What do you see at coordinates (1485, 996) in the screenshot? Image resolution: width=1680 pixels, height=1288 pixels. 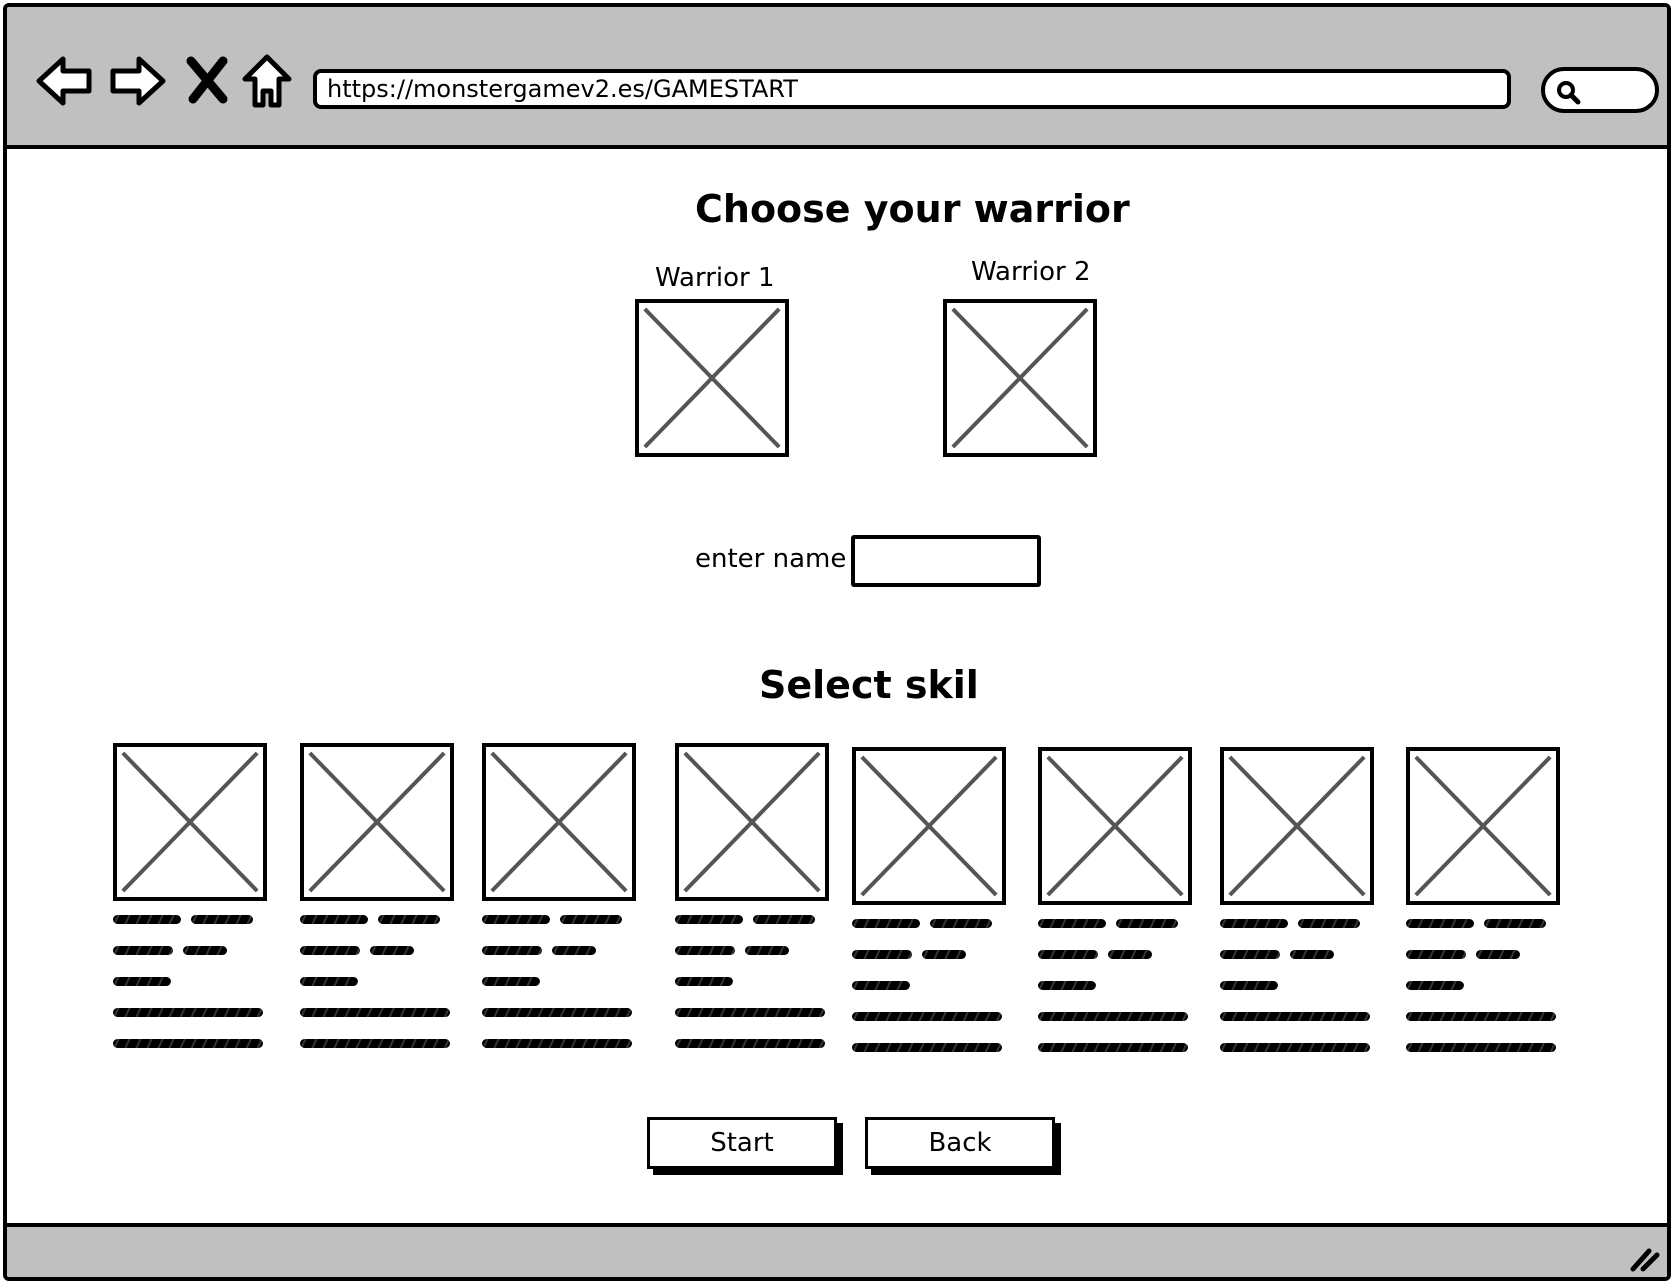 I see `skill-8-description` at bounding box center [1485, 996].